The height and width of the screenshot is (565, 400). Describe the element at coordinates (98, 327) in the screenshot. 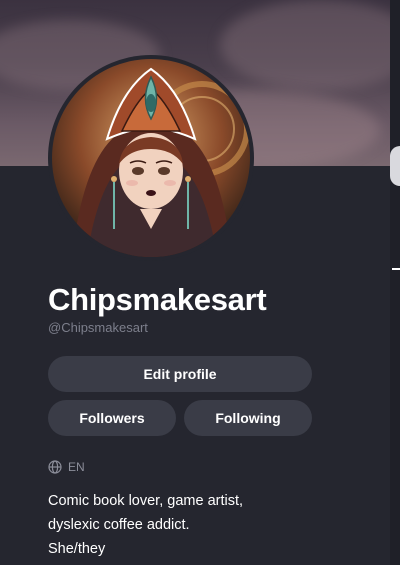

I see `profile-handle: @Chipsmakesart` at that location.